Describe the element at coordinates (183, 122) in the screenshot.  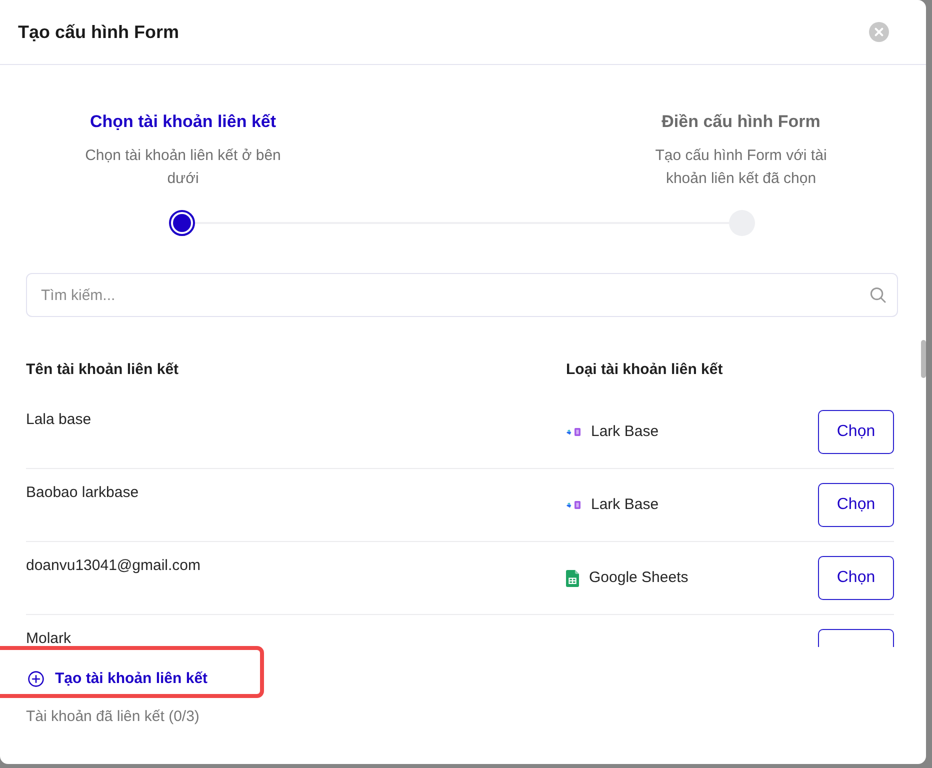
I see `step-title: Chọn tài khoản liên kết` at that location.